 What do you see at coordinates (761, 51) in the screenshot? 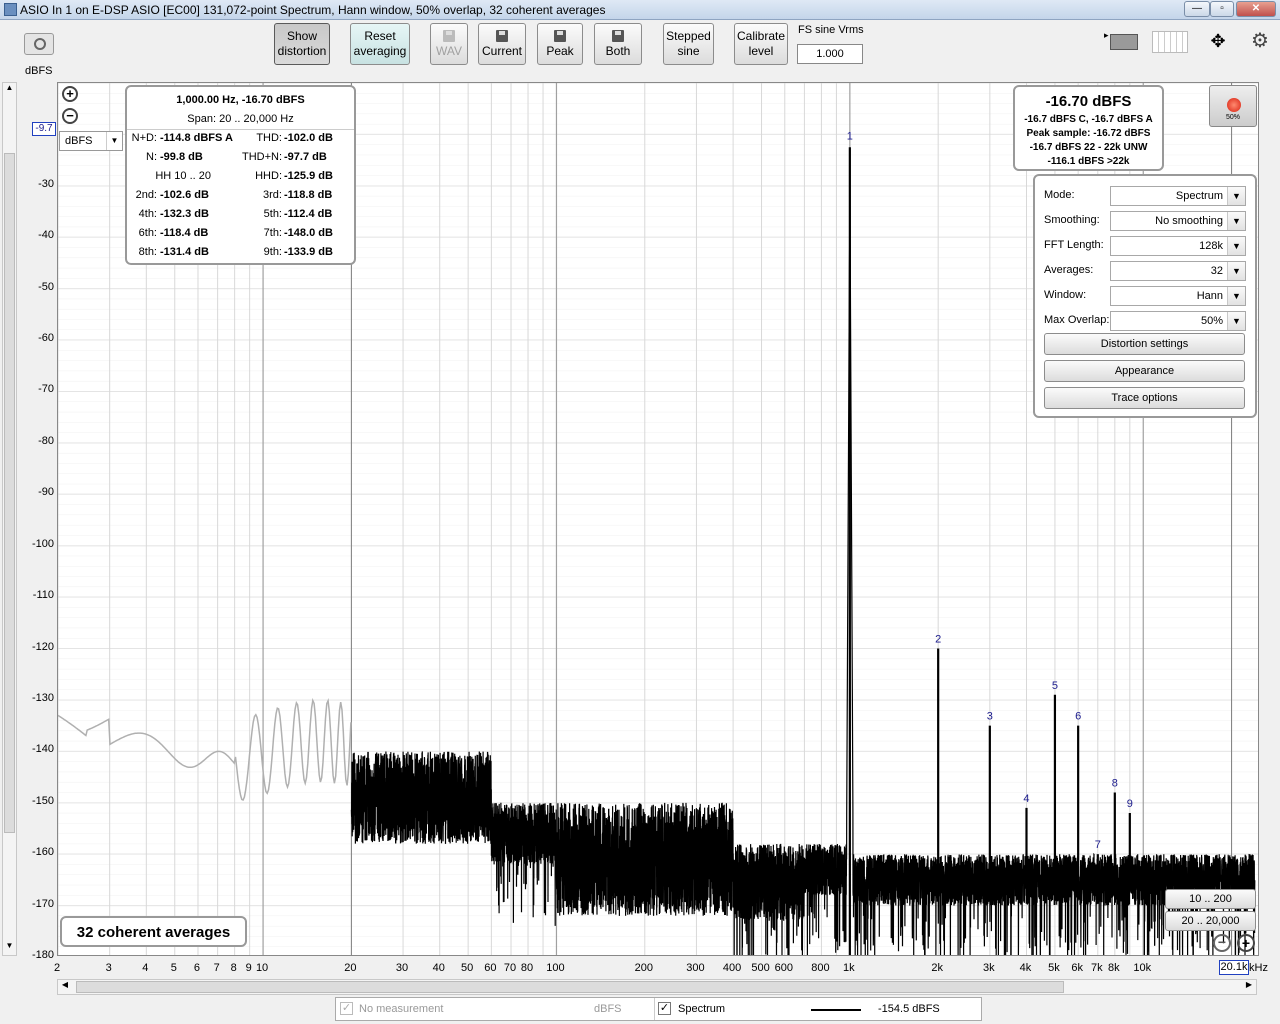
I see `calibrate-level-label-2: level` at bounding box center [761, 51].